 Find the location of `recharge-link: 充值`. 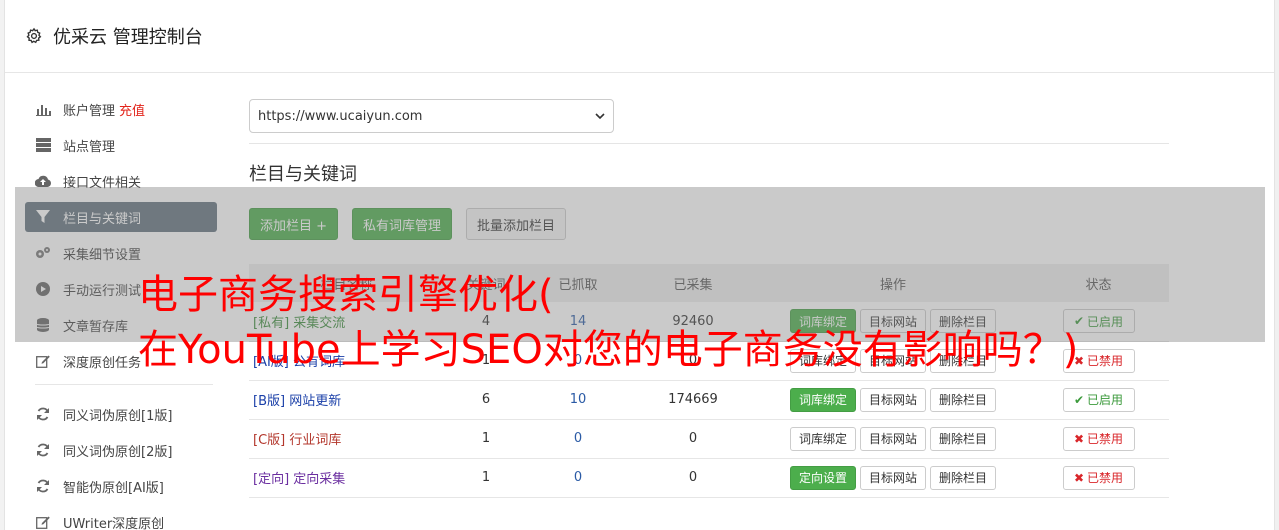

recharge-link: 充值 is located at coordinates (132, 109).